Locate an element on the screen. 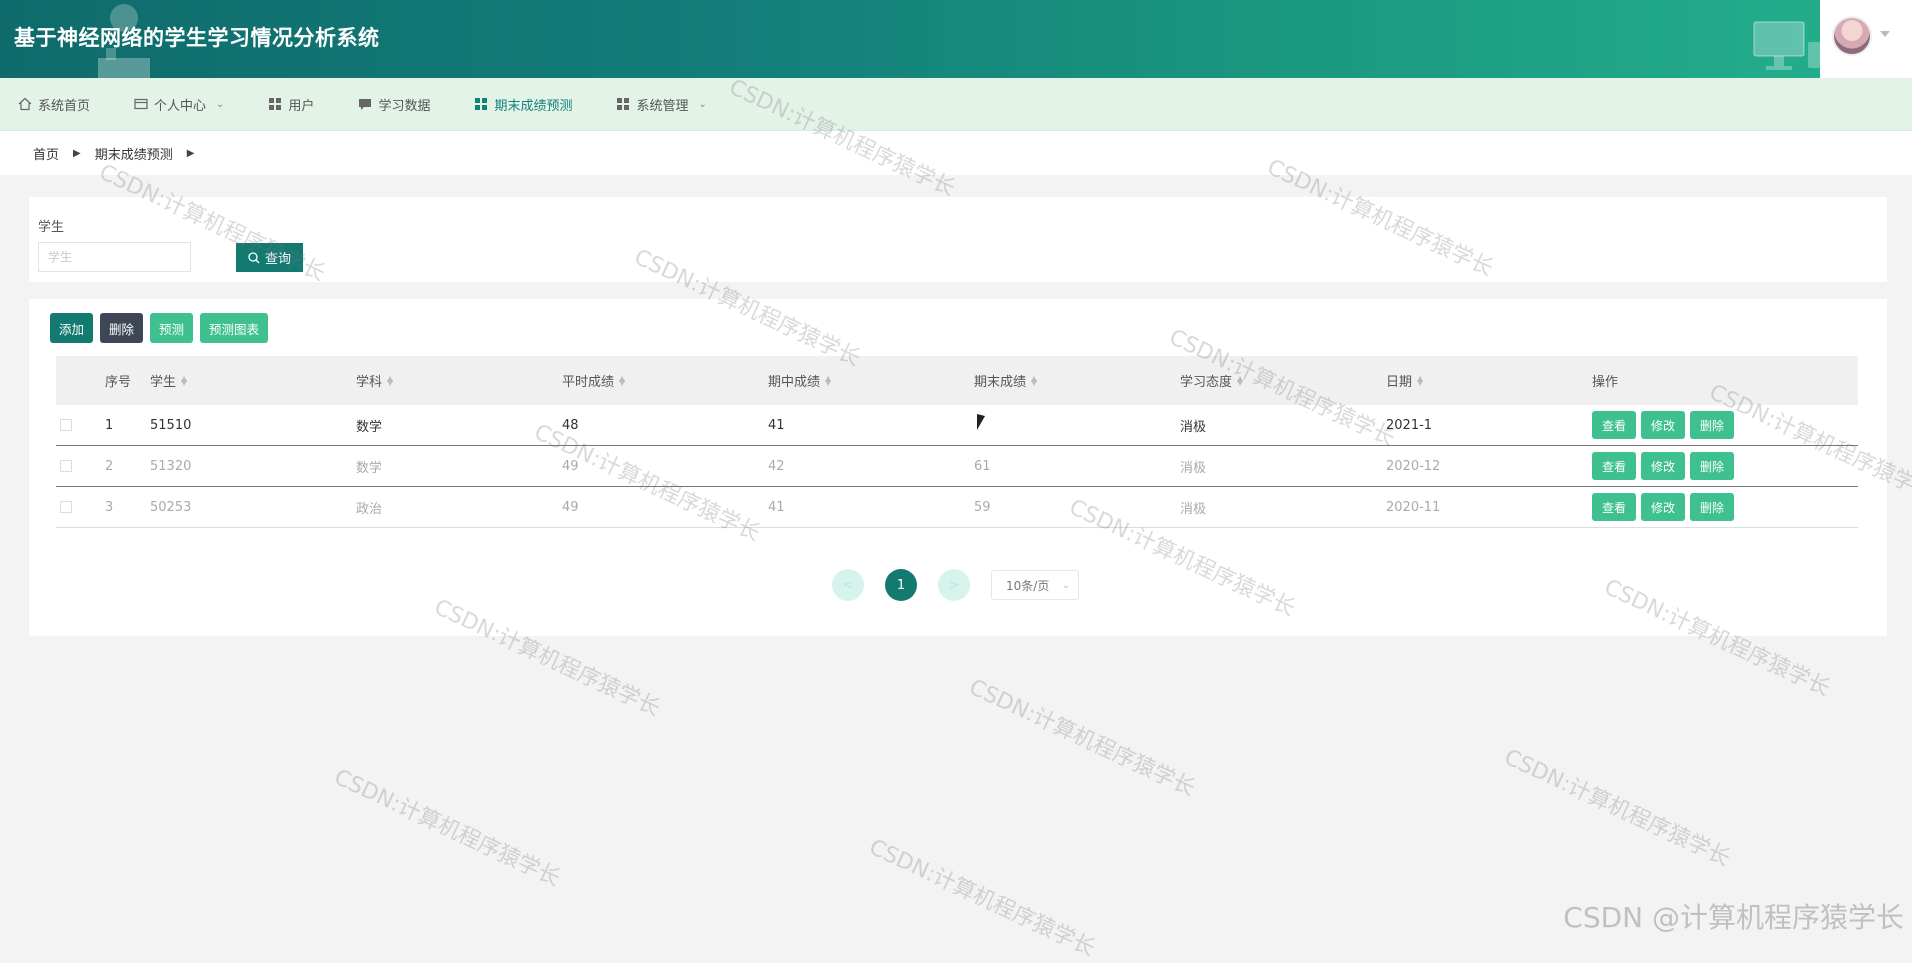 This screenshot has width=1912, height=963. home-icon is located at coordinates (25, 104).